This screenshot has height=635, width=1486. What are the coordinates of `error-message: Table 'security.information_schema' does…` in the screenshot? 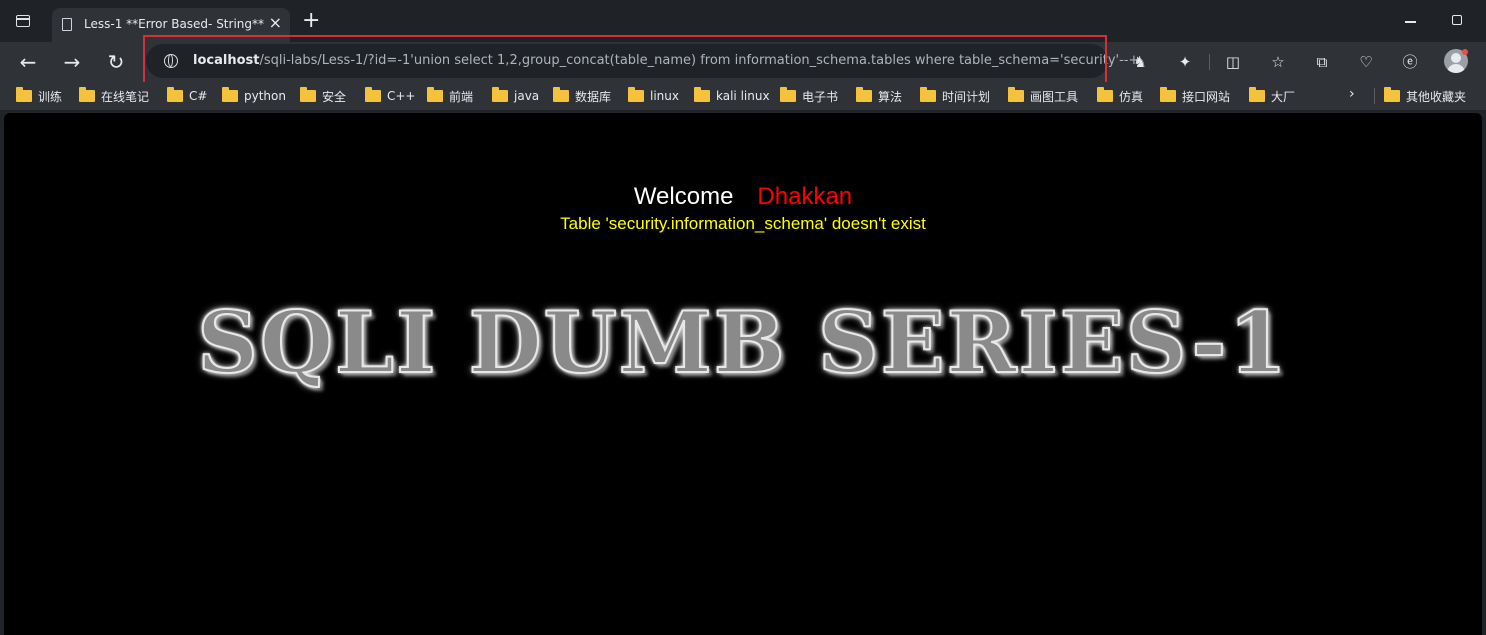 It's located at (743, 223).